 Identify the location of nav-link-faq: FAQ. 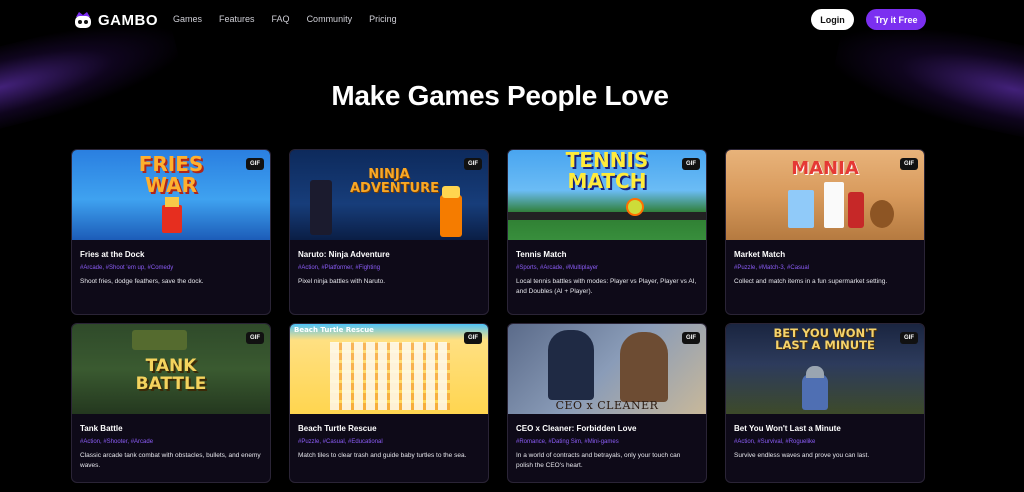
(281, 19).